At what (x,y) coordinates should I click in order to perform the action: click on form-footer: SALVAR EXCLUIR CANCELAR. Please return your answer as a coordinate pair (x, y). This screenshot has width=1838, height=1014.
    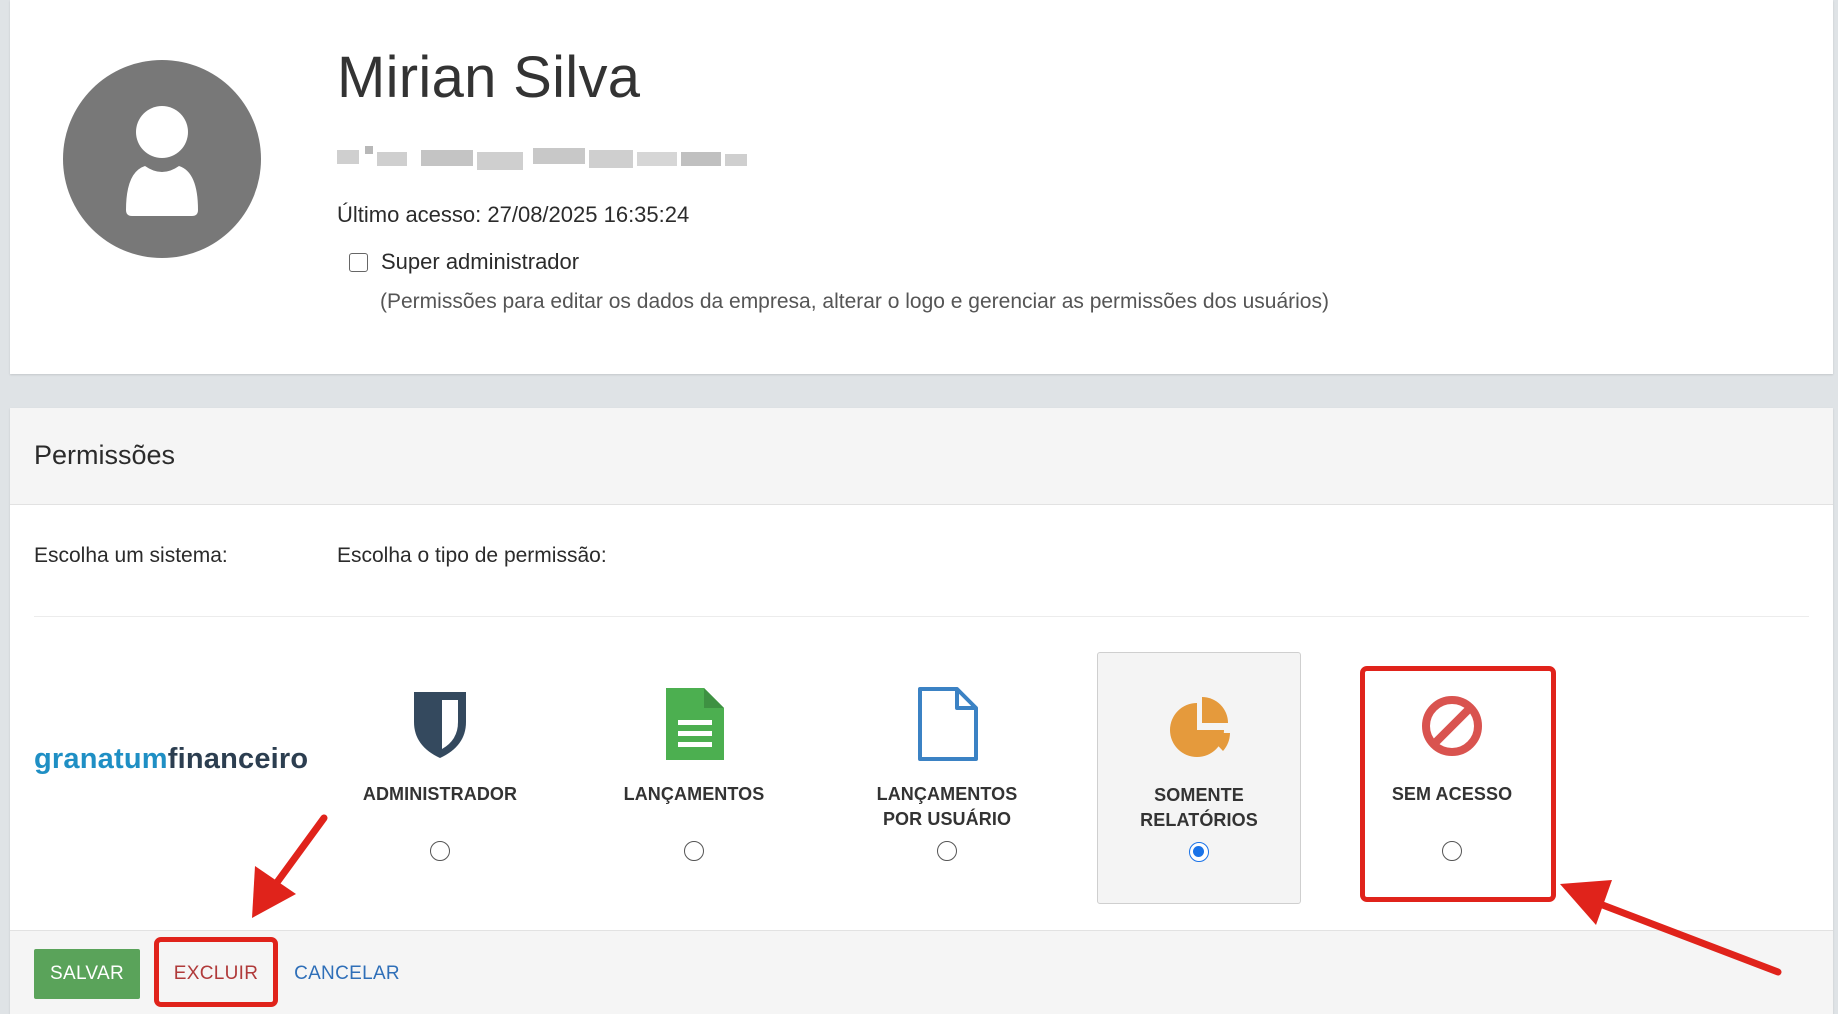
    Looking at the image, I should click on (921, 972).